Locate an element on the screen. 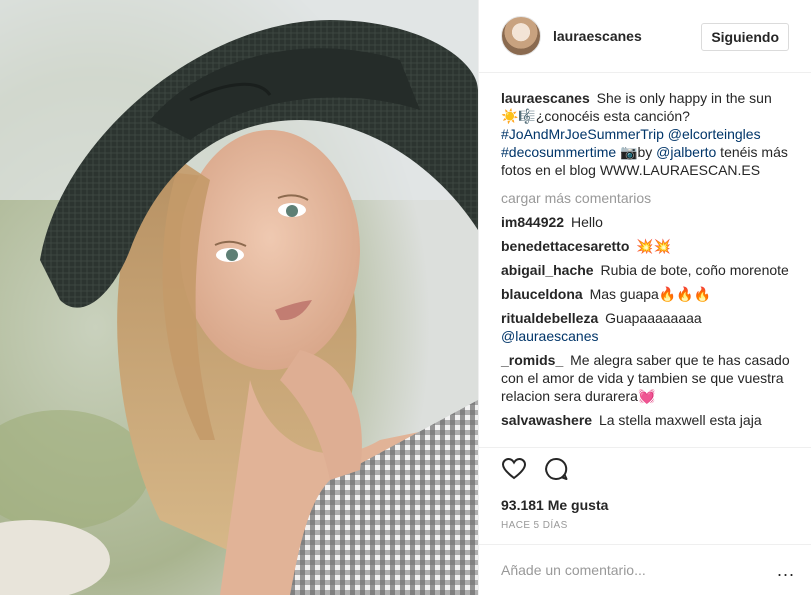 This screenshot has height=595, width=811. comment-input is located at coordinates (639, 569).